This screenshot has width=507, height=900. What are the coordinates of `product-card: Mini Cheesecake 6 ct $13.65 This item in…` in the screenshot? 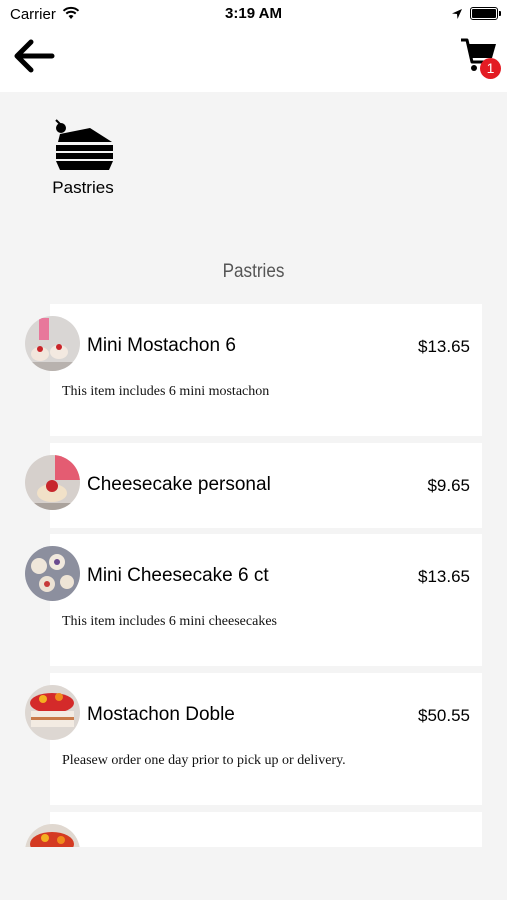 It's located at (253, 600).